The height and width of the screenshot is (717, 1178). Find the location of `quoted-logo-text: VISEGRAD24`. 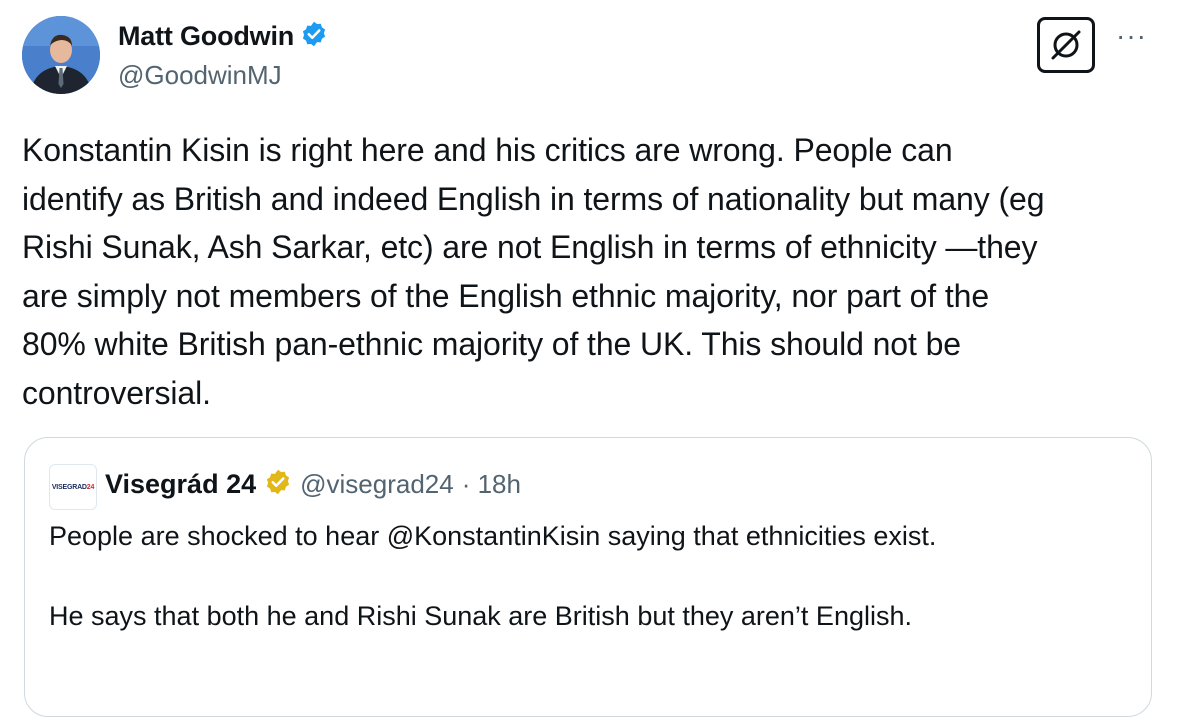

quoted-logo-text: VISEGRAD24 is located at coordinates (73, 487).